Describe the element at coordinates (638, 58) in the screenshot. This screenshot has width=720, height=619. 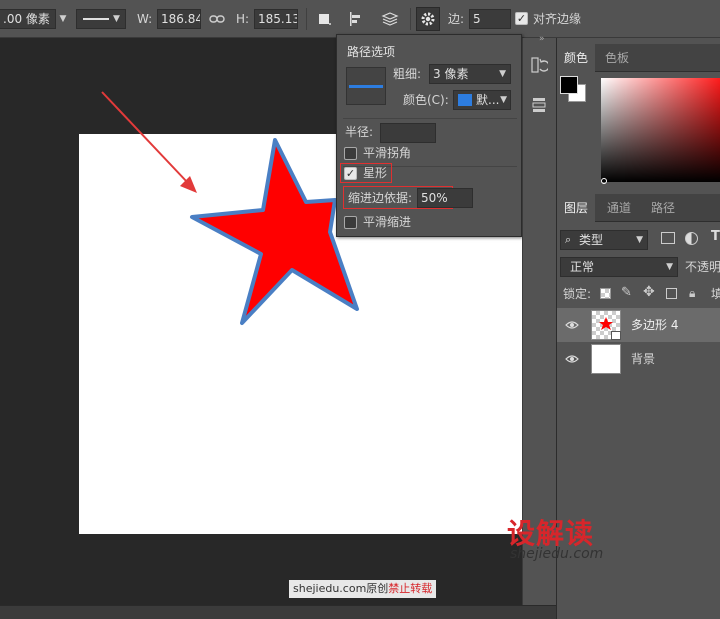
I see `color-panel-tabs: 颜色 色板` at that location.